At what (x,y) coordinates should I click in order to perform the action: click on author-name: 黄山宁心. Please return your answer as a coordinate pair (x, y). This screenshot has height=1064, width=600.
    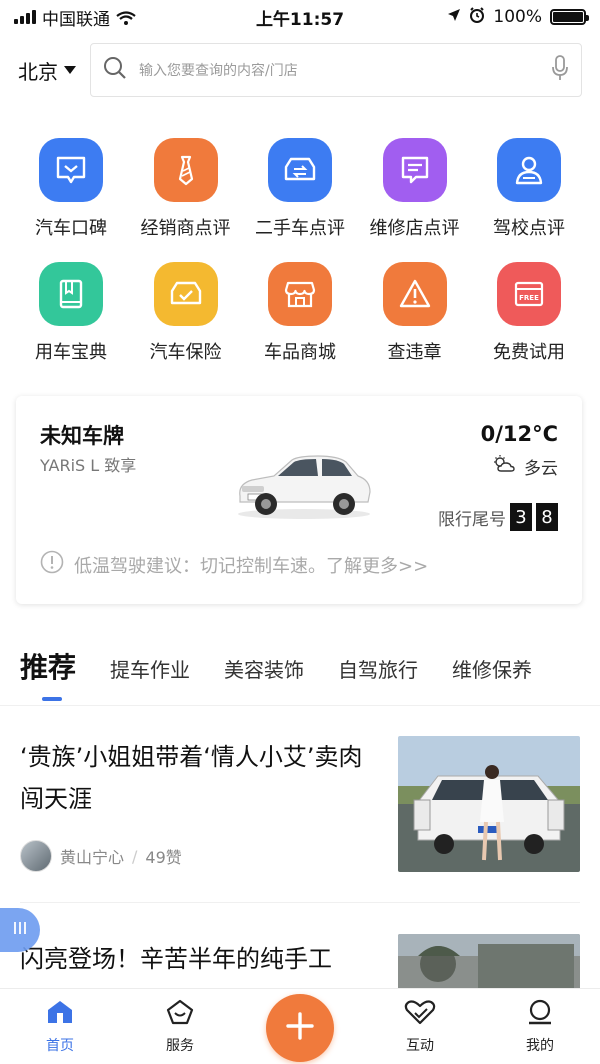
    Looking at the image, I should click on (92, 857).